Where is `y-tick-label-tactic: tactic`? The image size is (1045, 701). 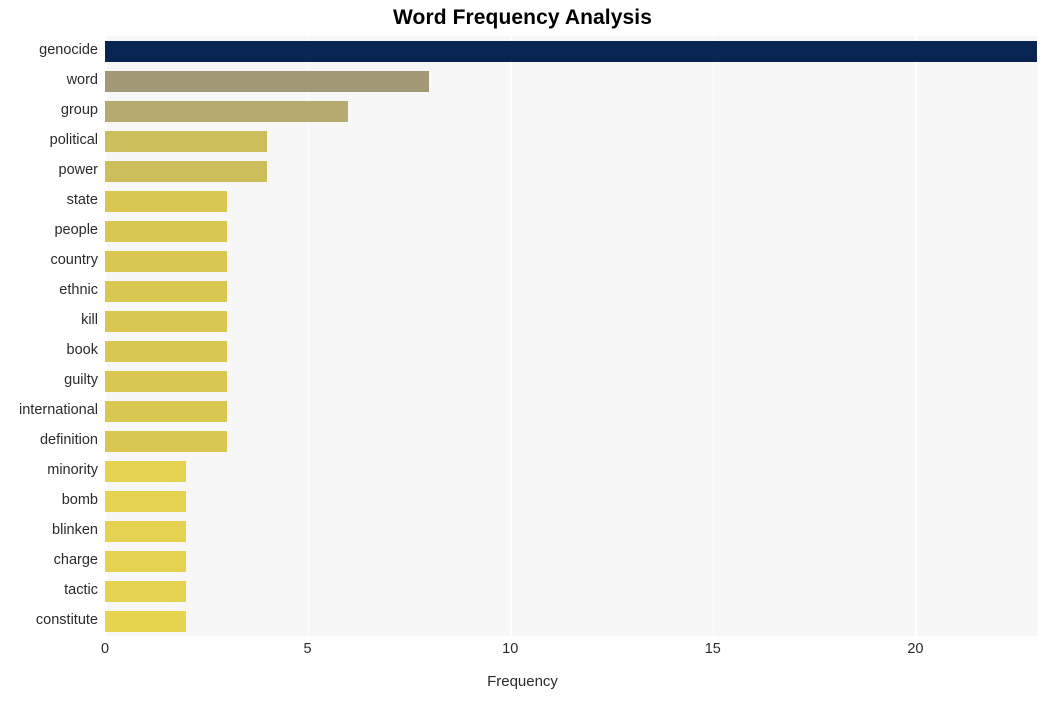 y-tick-label-tactic: tactic is located at coordinates (81, 590).